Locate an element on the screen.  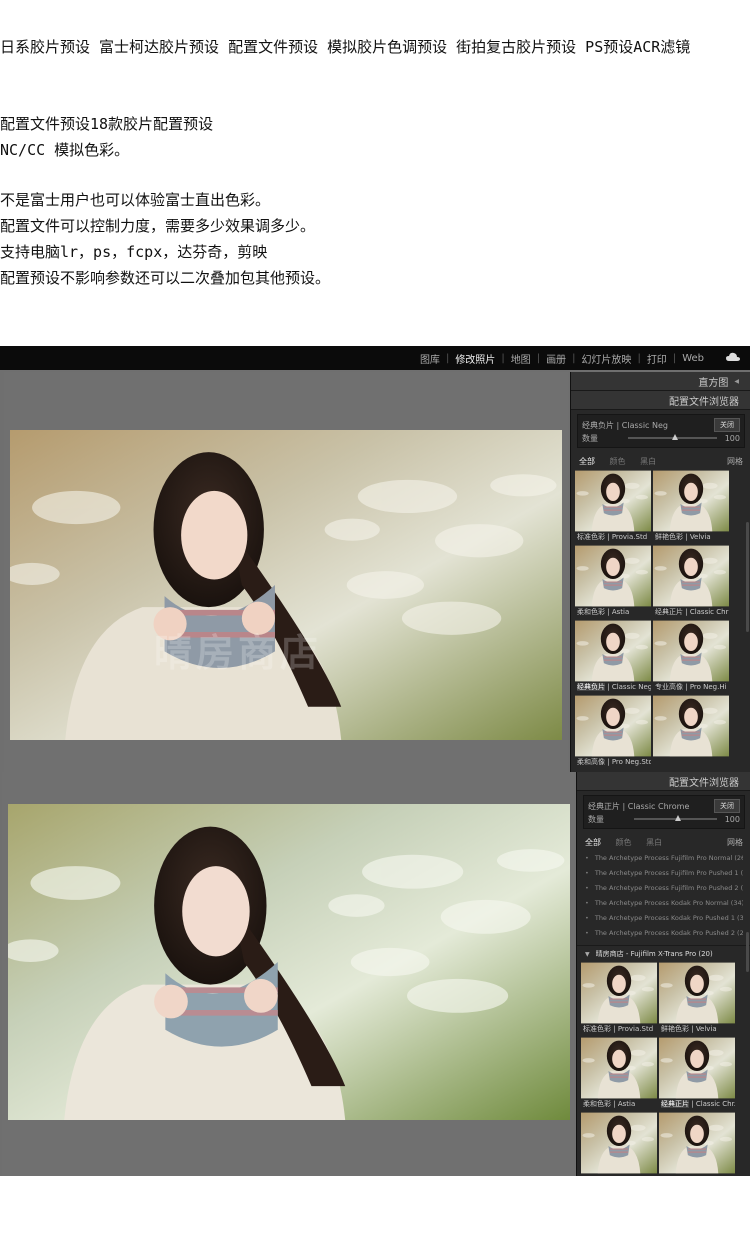
filter-bw: 黑白 is located at coordinates (648, 461).